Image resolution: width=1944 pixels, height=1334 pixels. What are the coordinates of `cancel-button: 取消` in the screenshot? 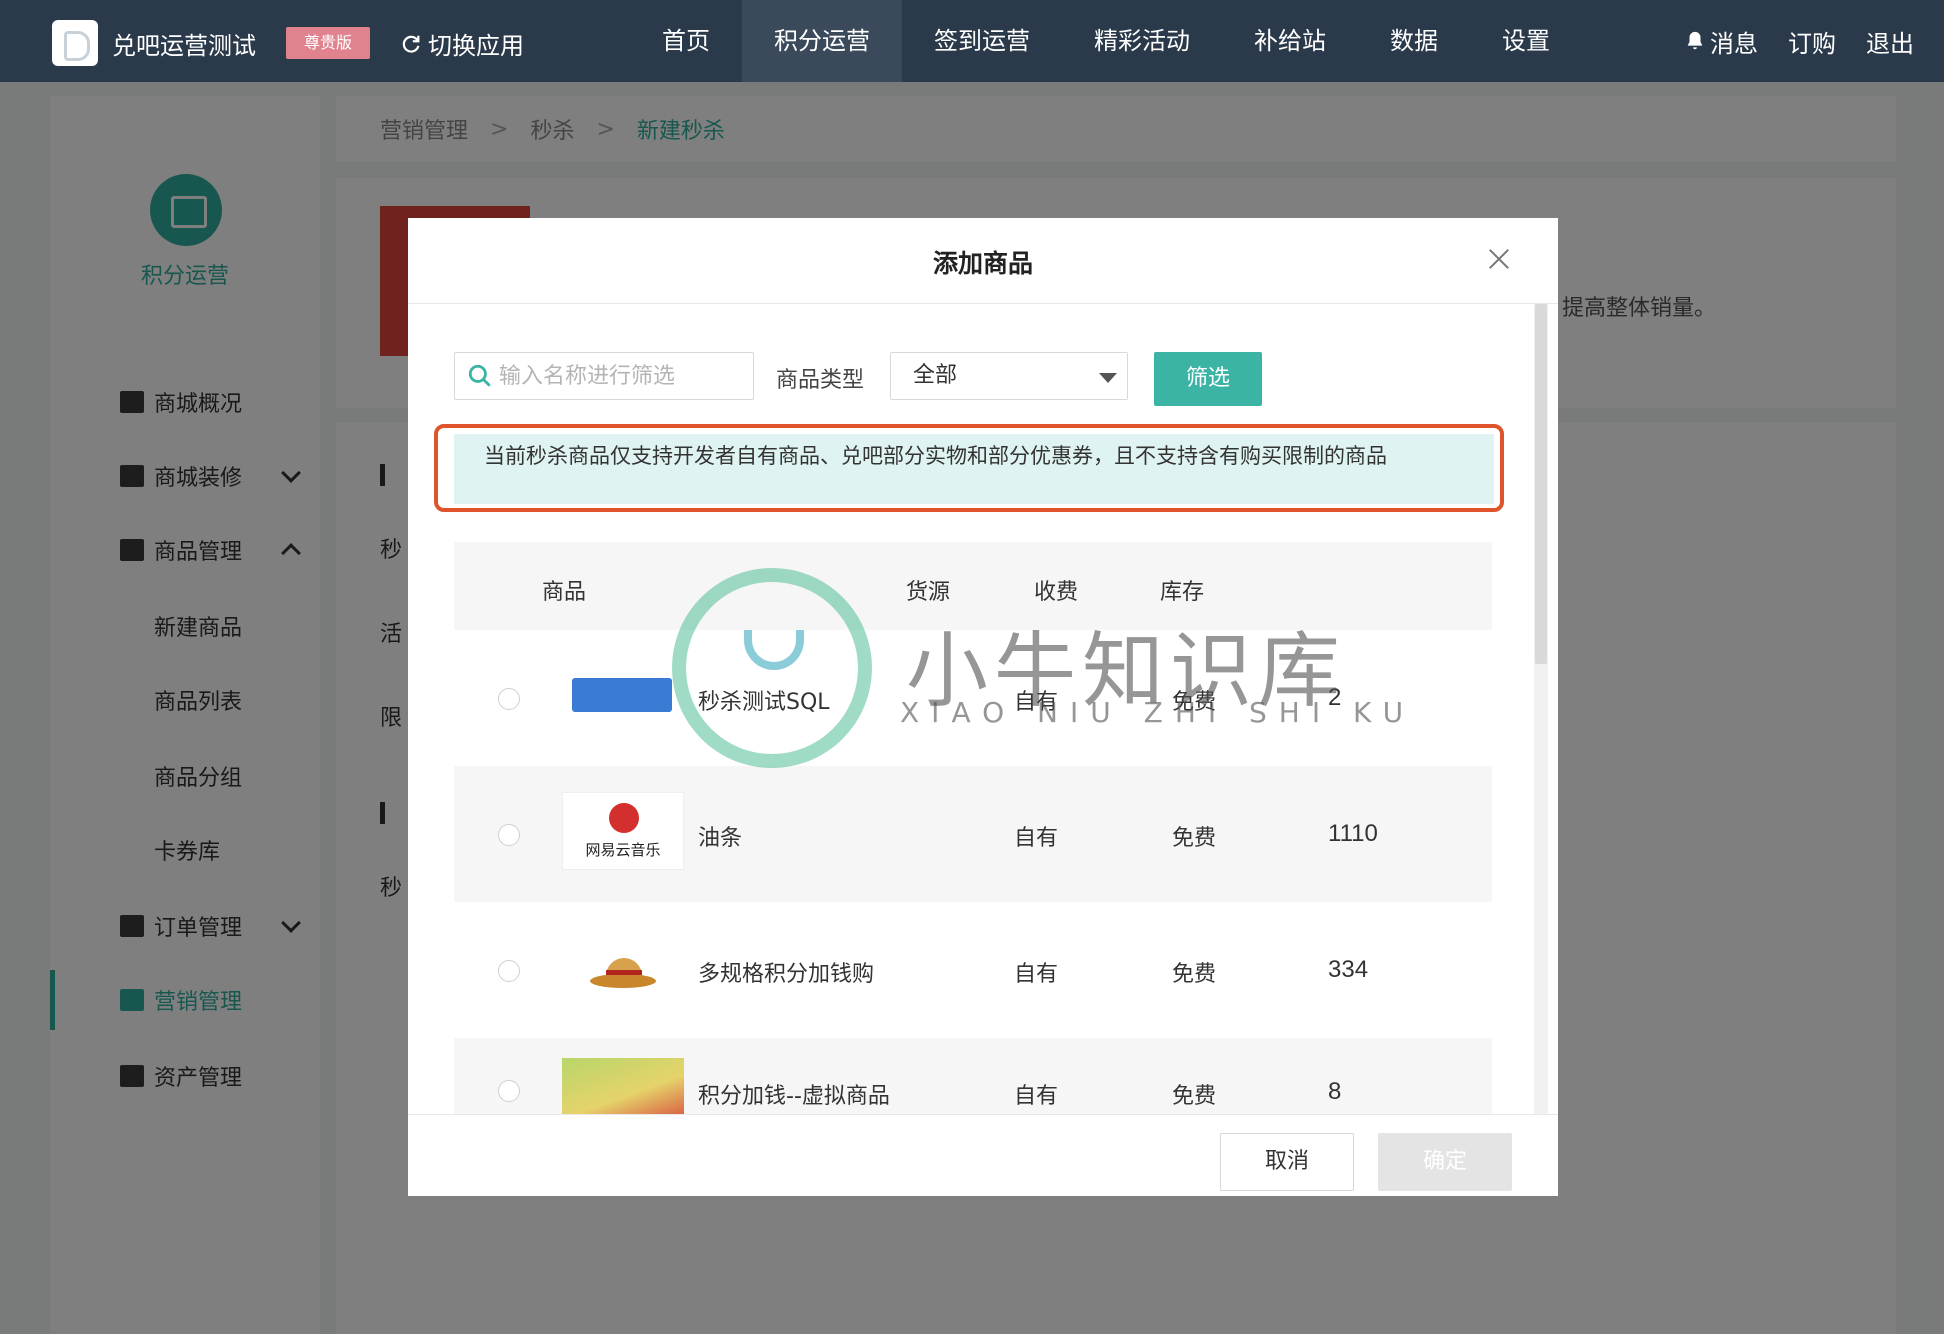 It's located at (1287, 1162).